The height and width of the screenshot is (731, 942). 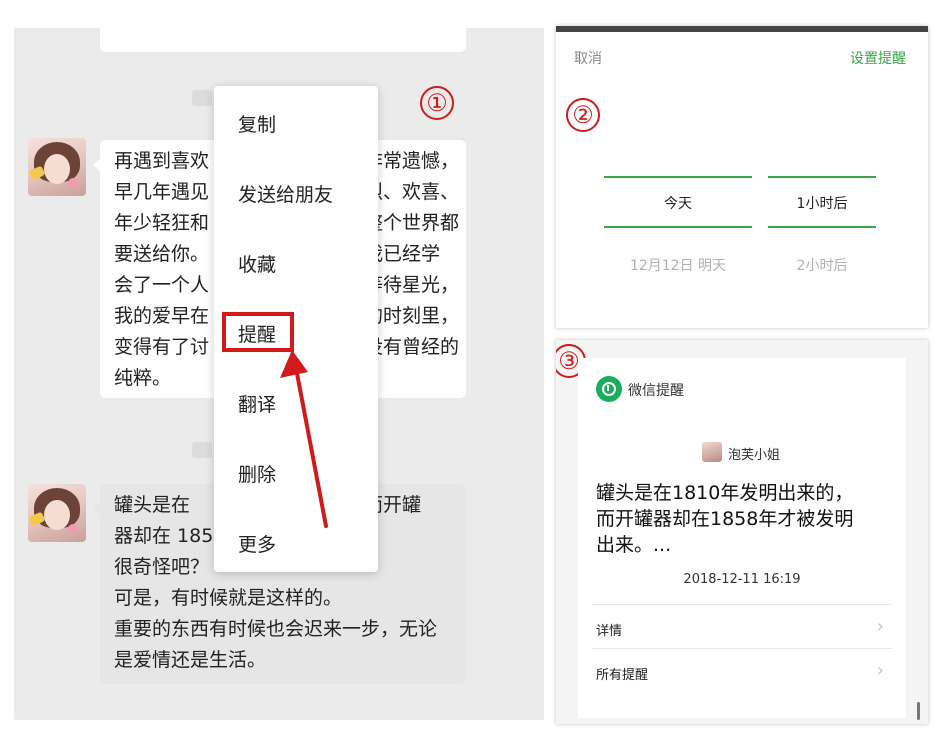 I want to click on step-1-marker: ①, so click(x=437, y=103).